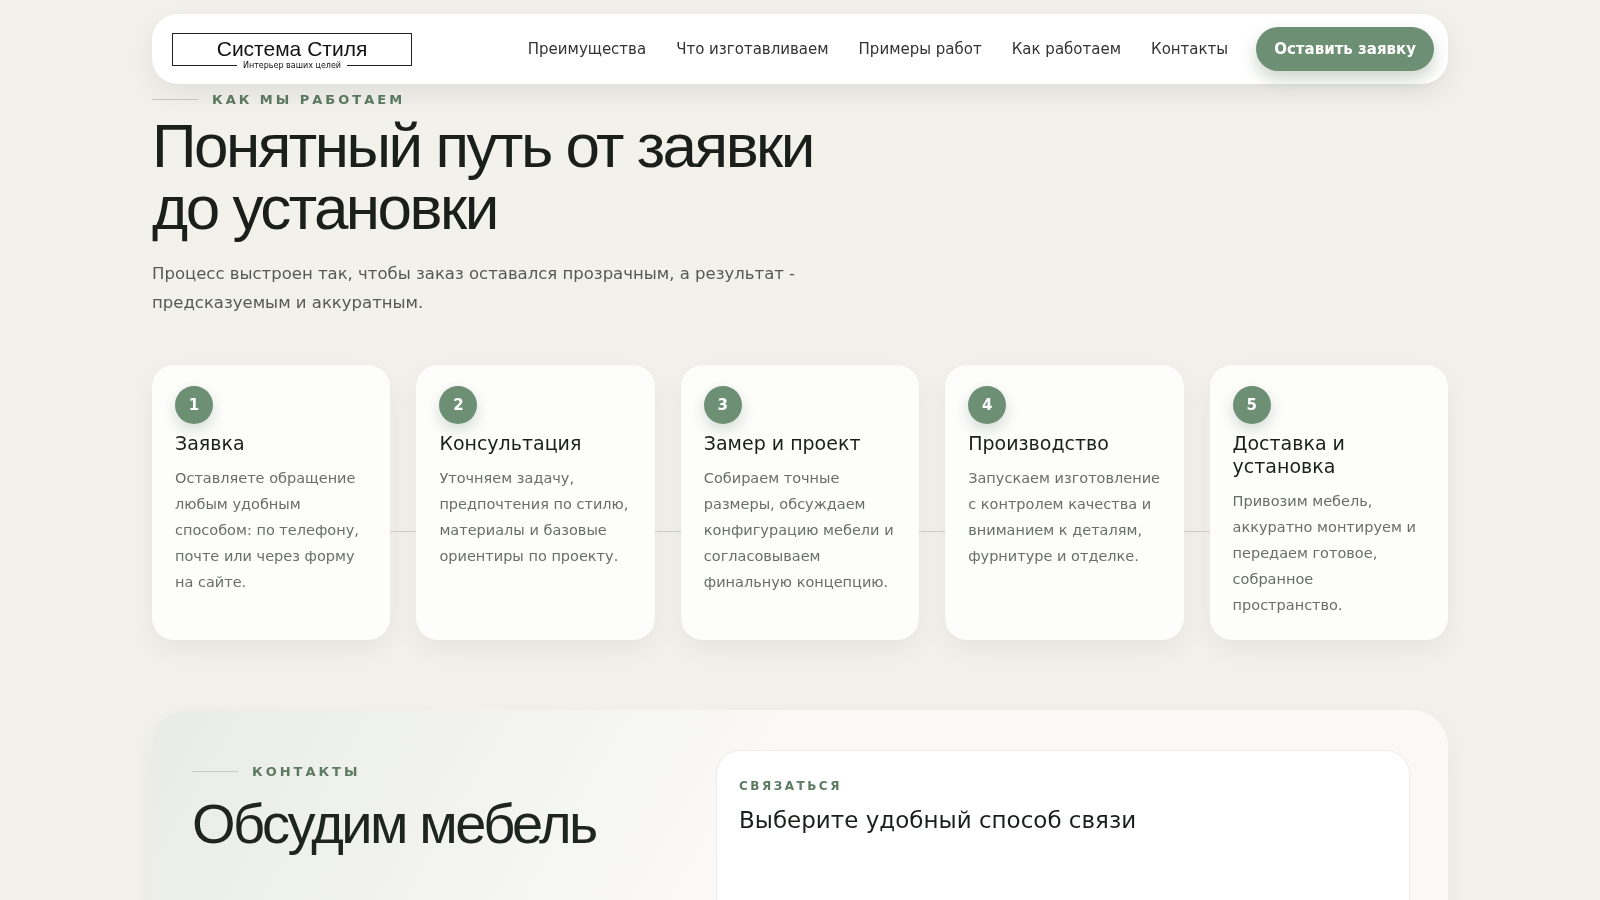 The image size is (1600, 900). Describe the element at coordinates (306, 771) in the screenshot. I see `section-eyebrow: КОНТАКТЫ` at that location.